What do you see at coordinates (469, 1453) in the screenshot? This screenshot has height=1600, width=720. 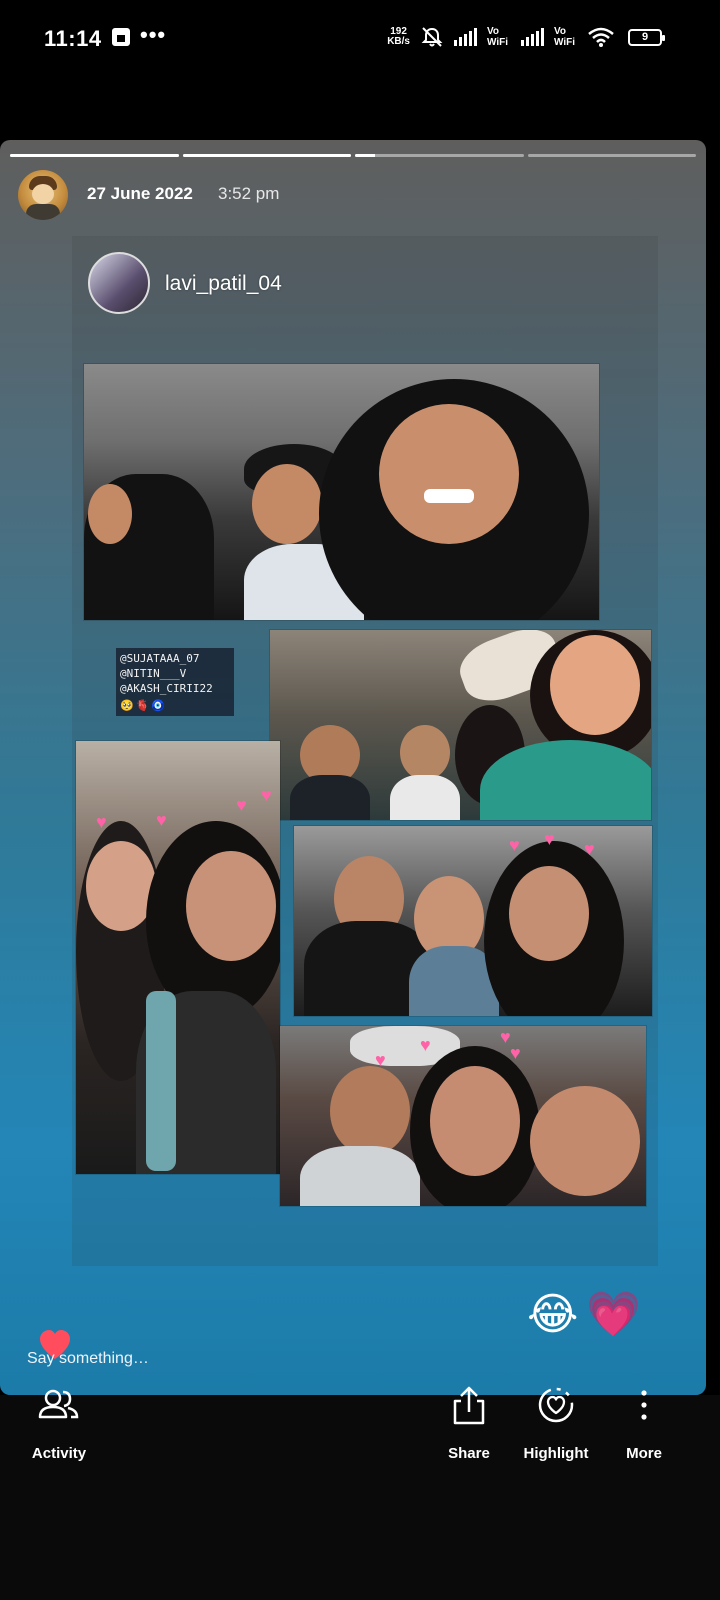 I see `share-label: Share` at bounding box center [469, 1453].